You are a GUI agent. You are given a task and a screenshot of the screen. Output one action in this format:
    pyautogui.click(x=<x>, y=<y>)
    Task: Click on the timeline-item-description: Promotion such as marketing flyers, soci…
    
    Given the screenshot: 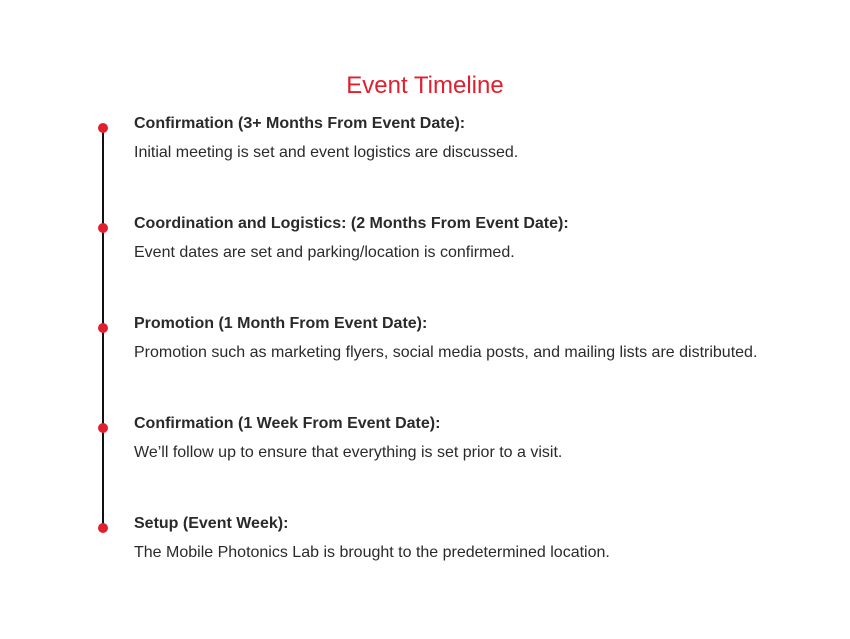 What is the action you would take?
    pyautogui.click(x=446, y=352)
    